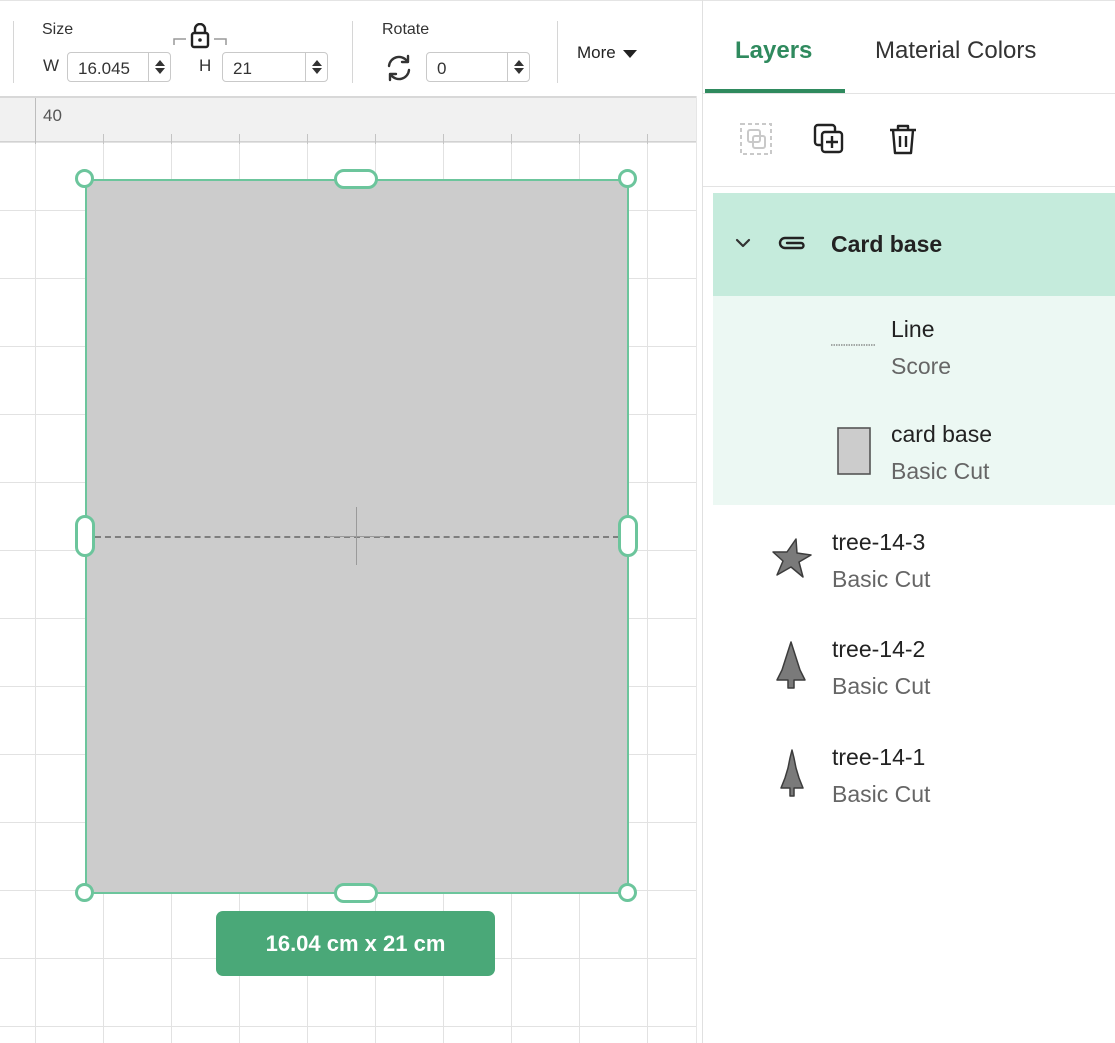  I want to click on trash-icon, so click(903, 139).